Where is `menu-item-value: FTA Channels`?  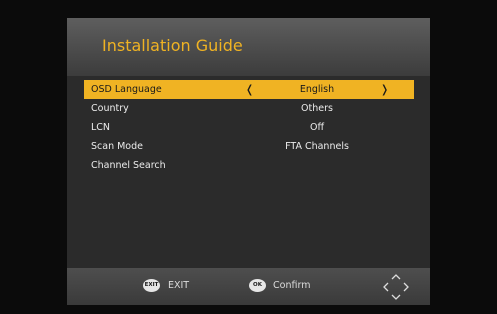
menu-item-value: FTA Channels is located at coordinates (317, 146).